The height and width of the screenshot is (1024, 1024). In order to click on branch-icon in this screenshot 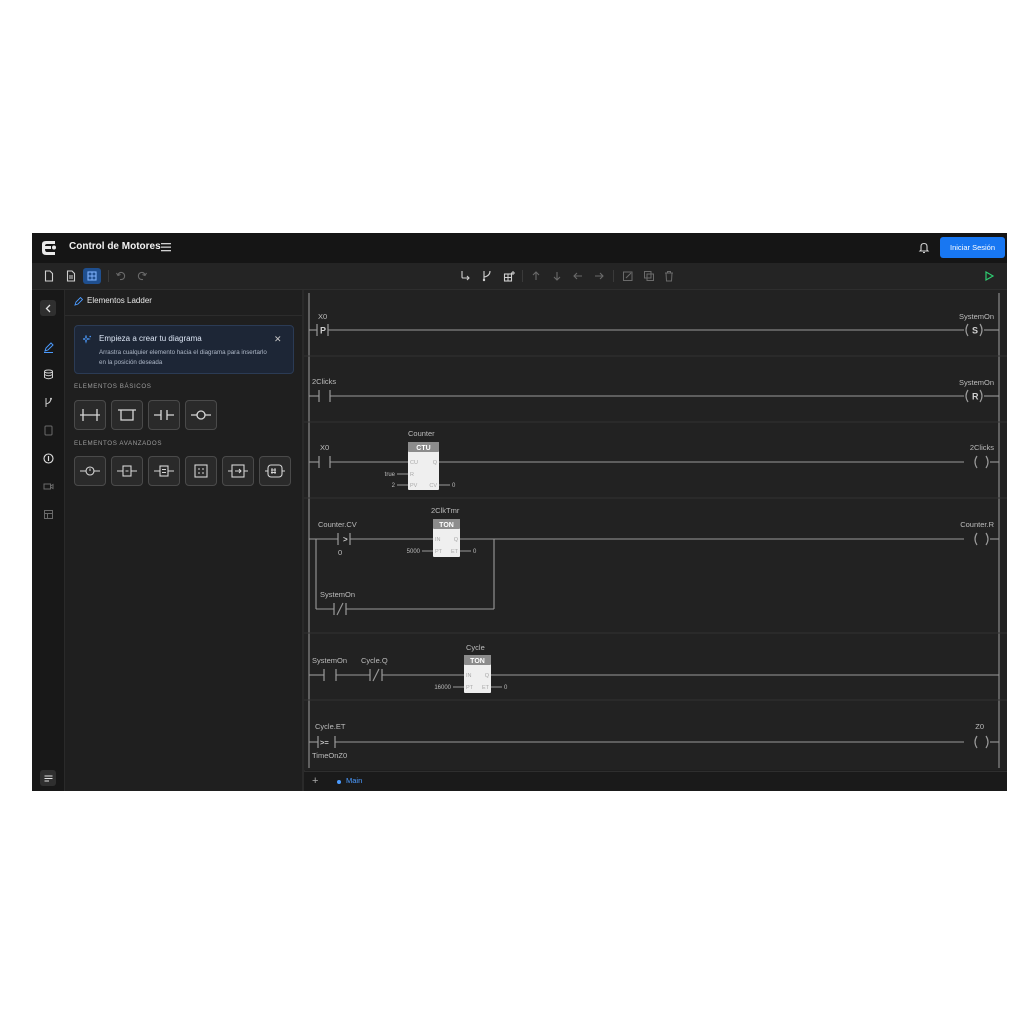, I will do `click(48, 402)`.